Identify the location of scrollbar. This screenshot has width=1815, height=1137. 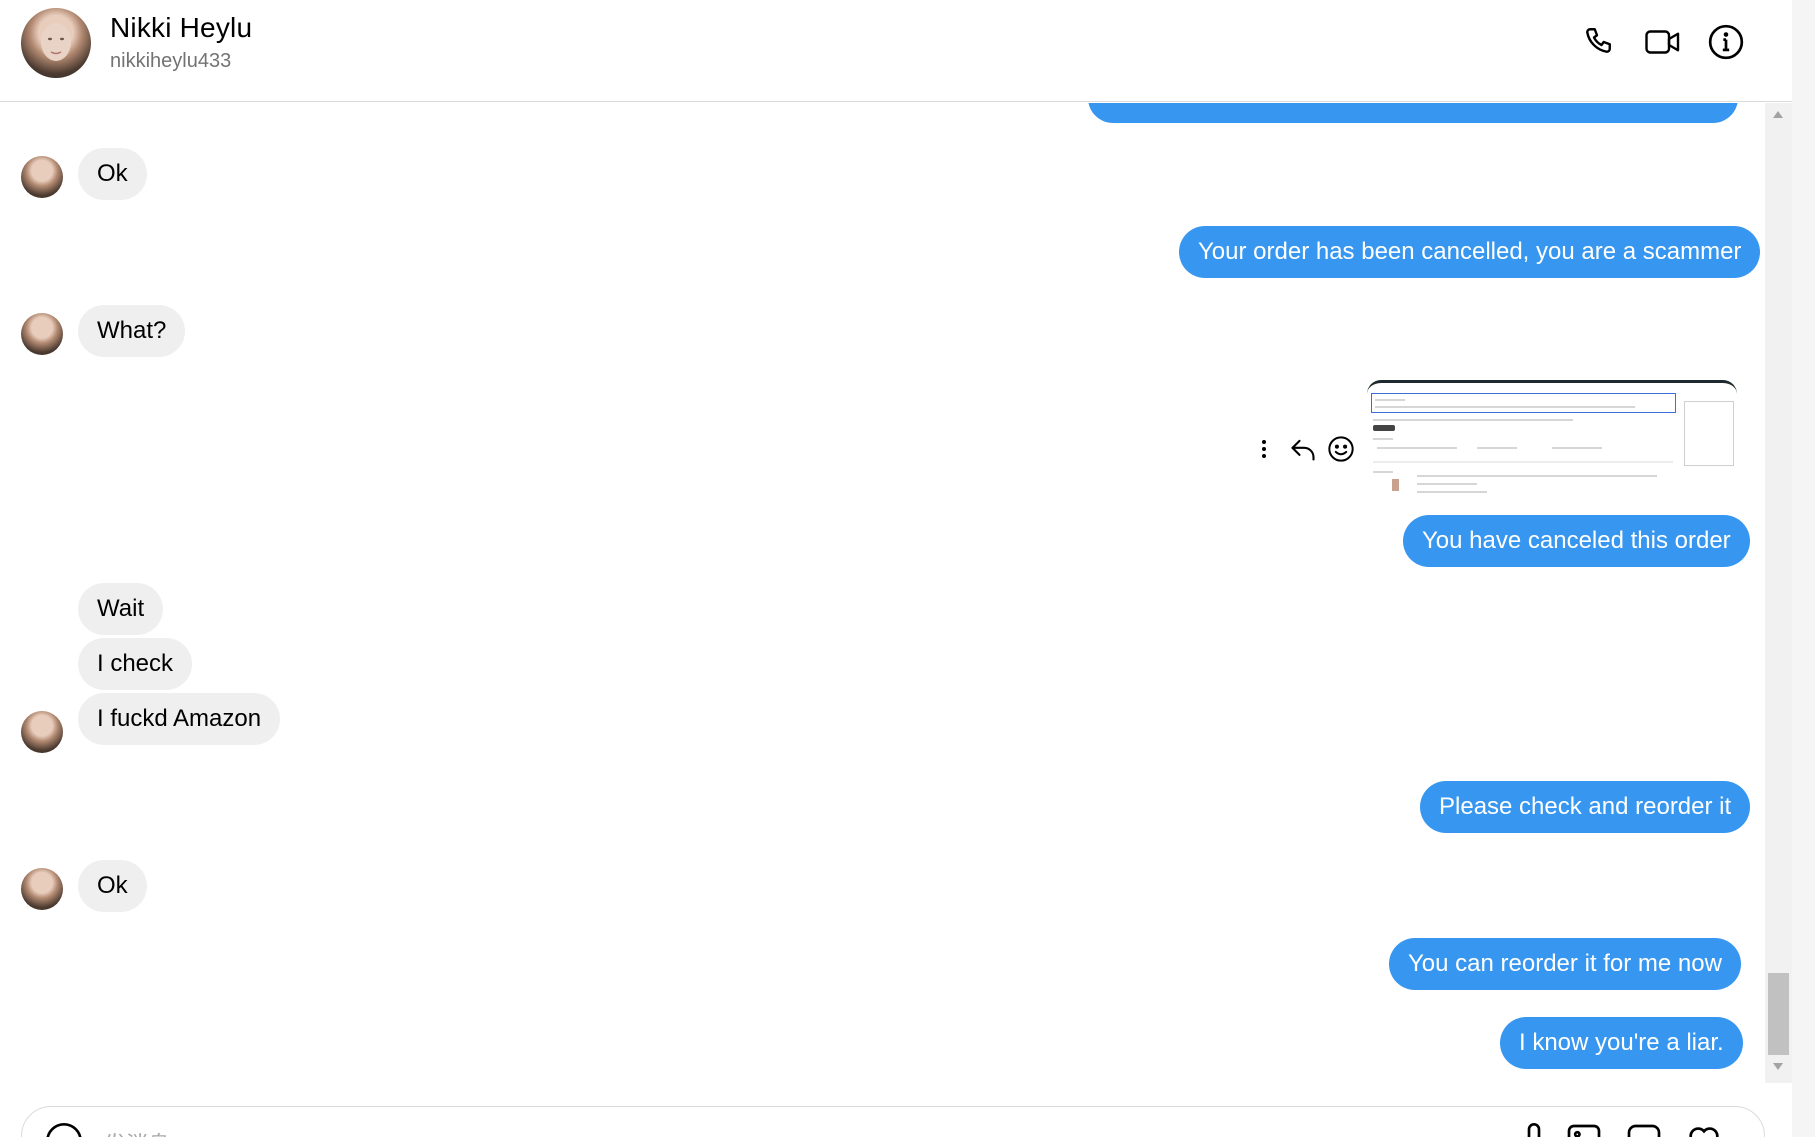
(1778, 593).